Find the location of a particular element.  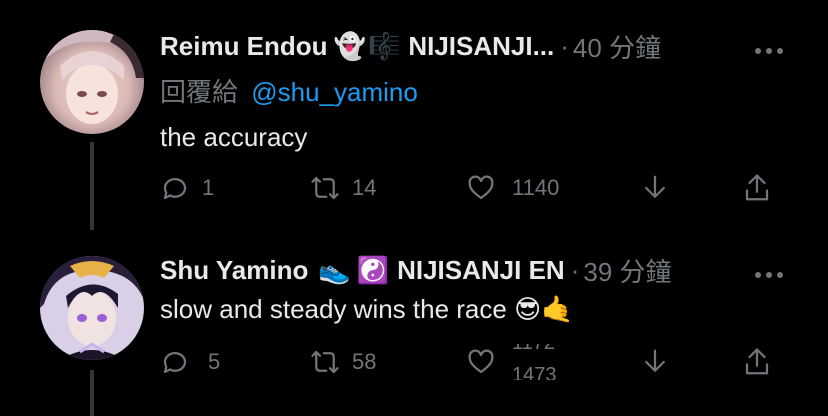

yin-yang-emoji: ☯️ is located at coordinates (373, 269).